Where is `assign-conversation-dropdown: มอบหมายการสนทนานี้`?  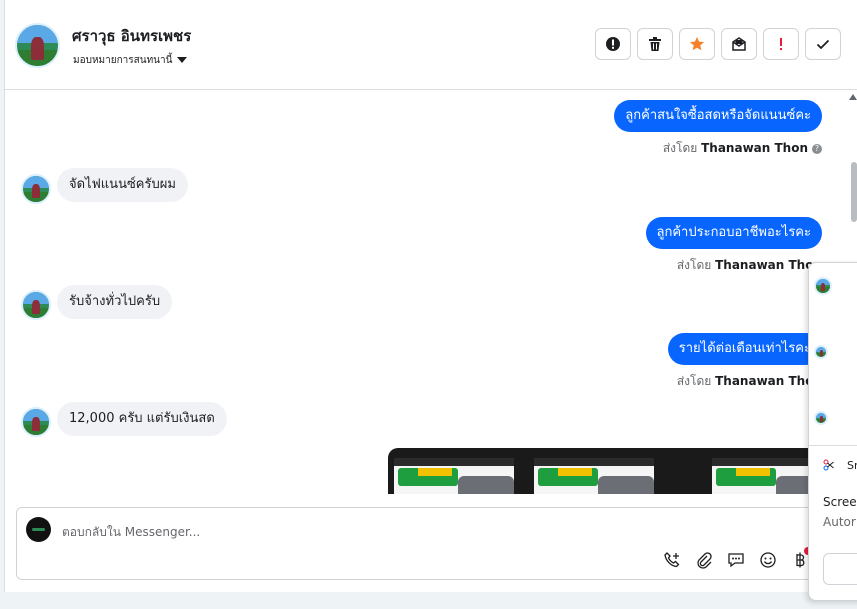
assign-conversation-dropdown: มอบหมายการสนทนานี้ is located at coordinates (130, 60).